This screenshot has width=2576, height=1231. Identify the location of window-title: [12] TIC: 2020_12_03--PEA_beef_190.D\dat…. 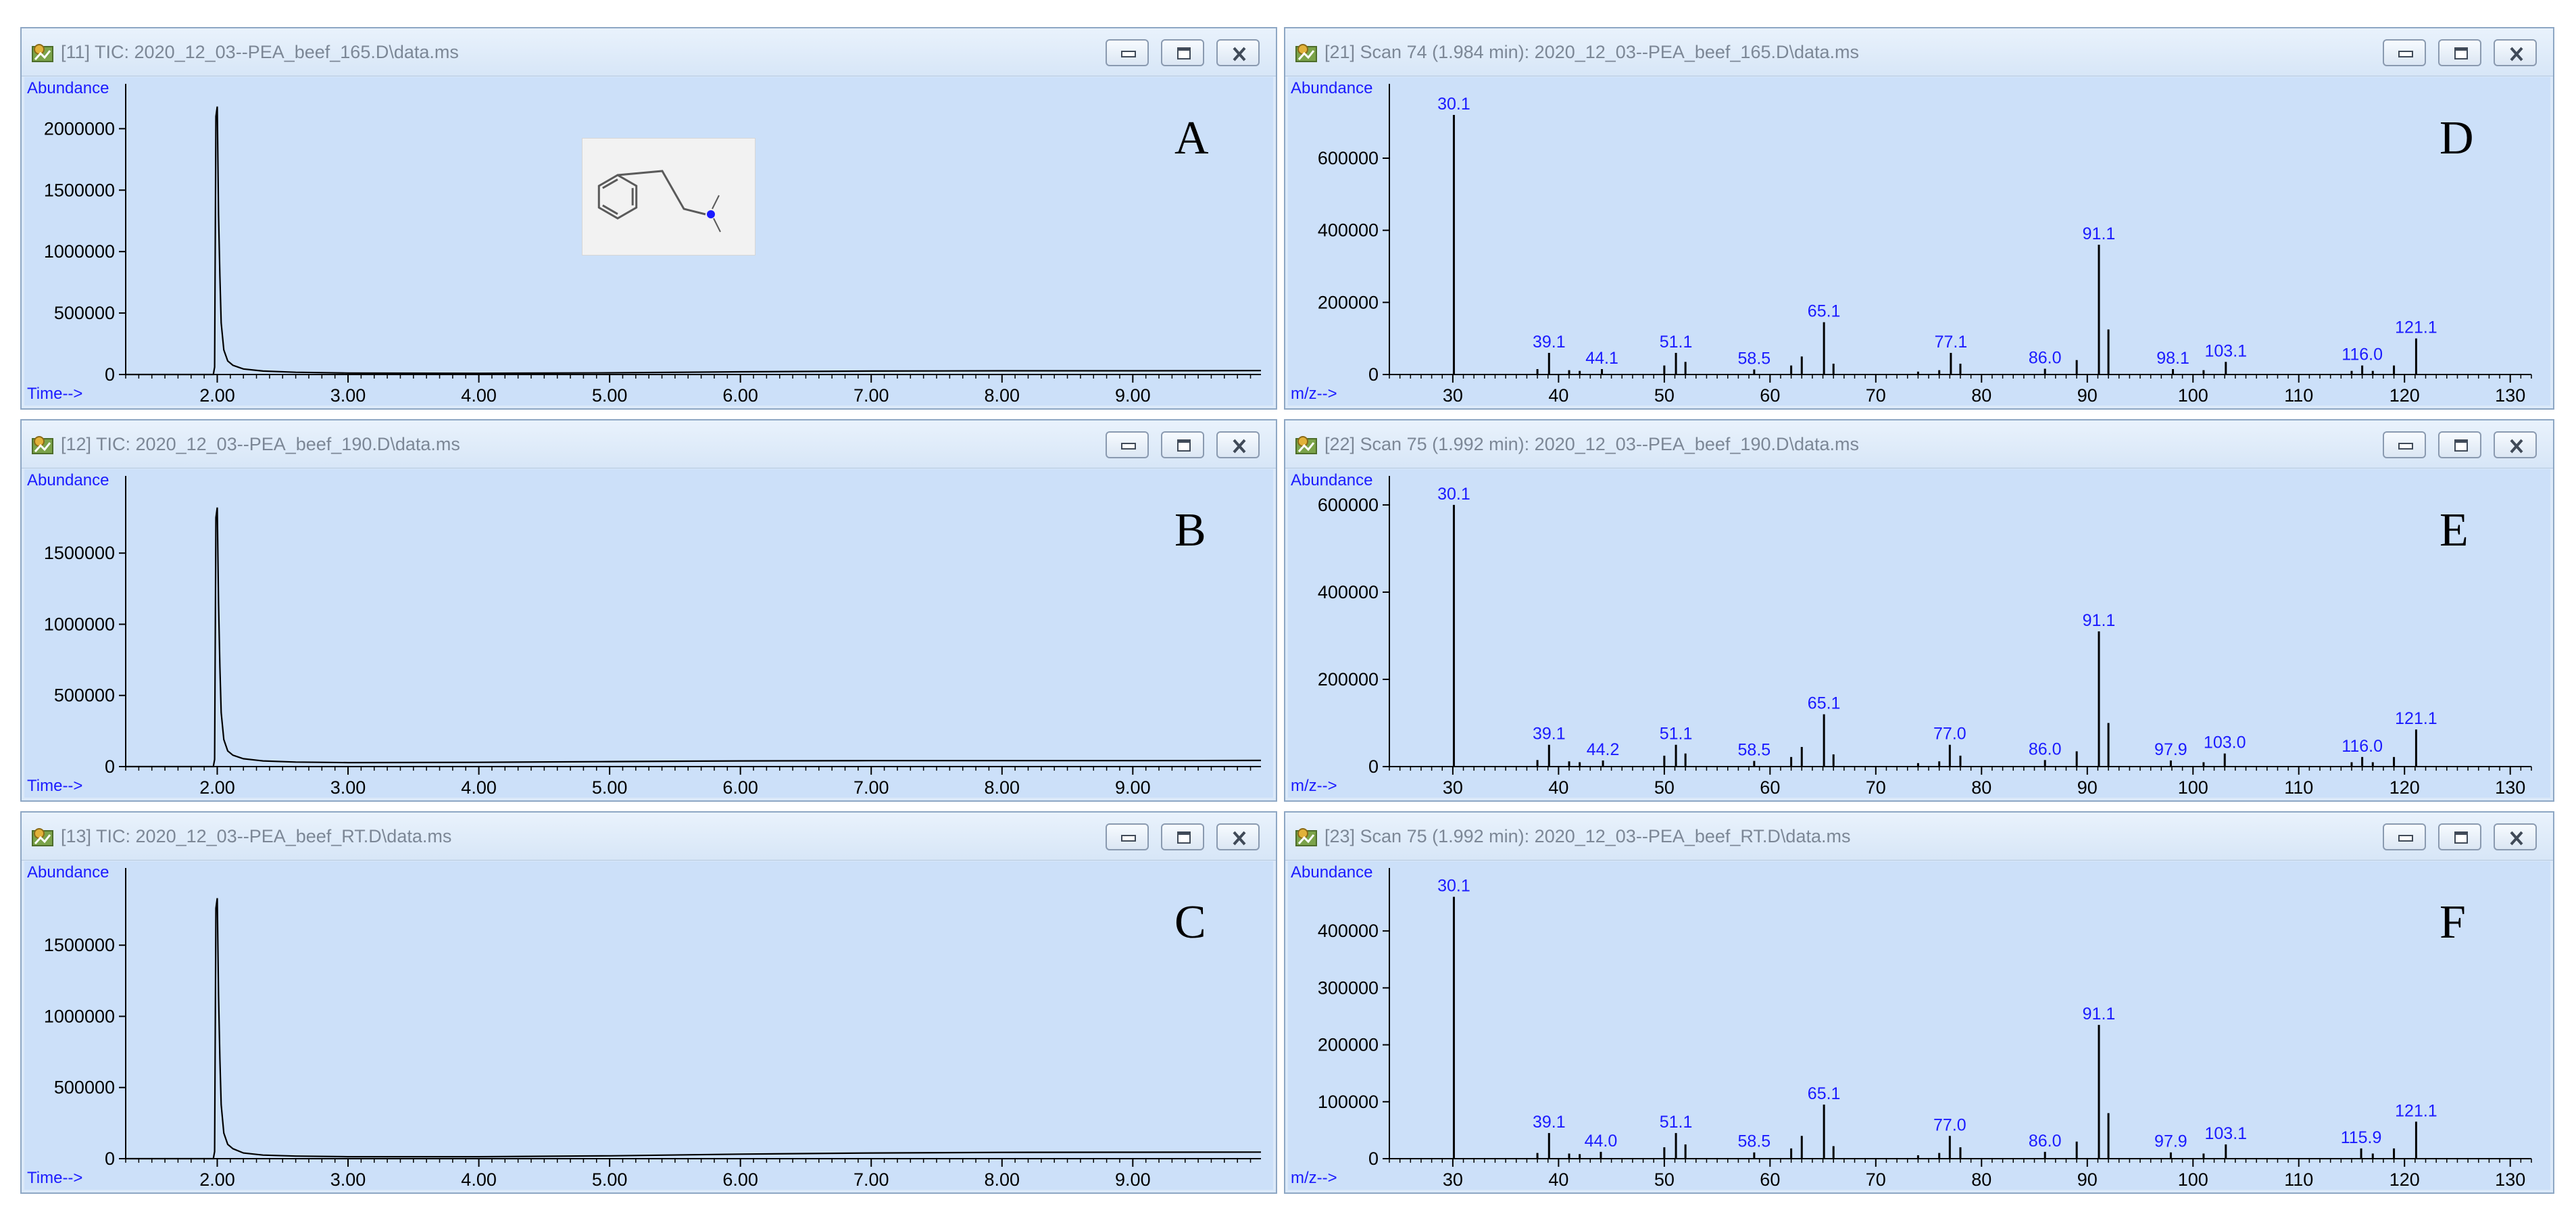
(261, 444).